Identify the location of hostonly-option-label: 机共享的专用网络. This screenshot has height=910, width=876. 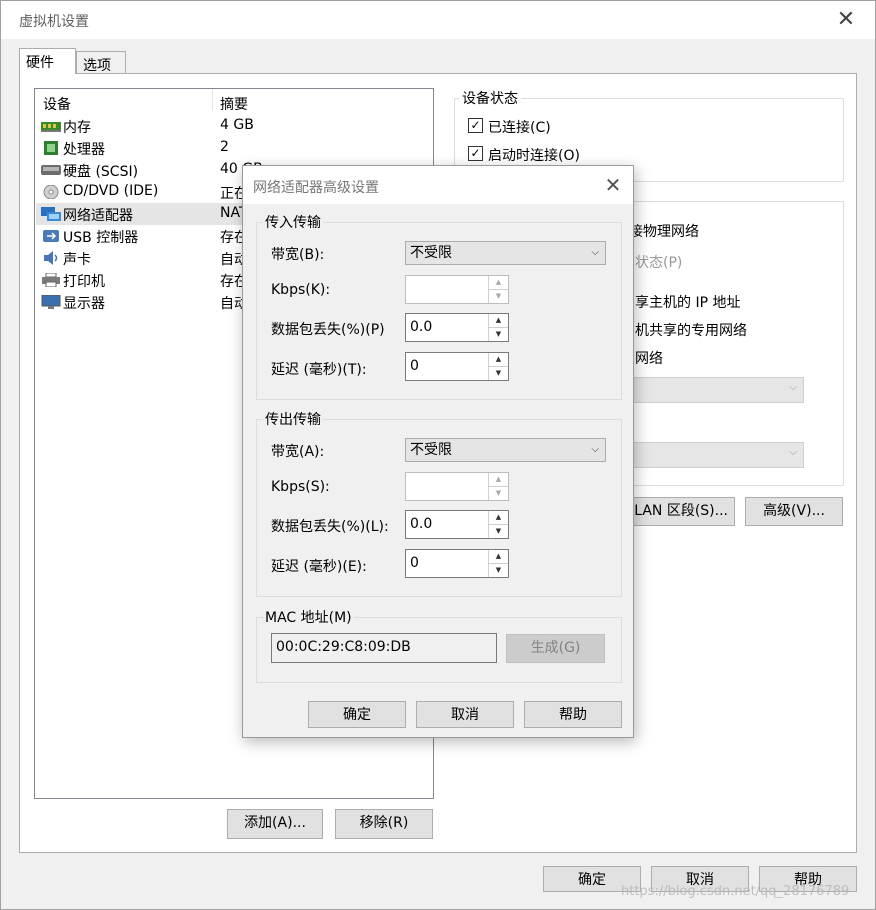
(691, 330).